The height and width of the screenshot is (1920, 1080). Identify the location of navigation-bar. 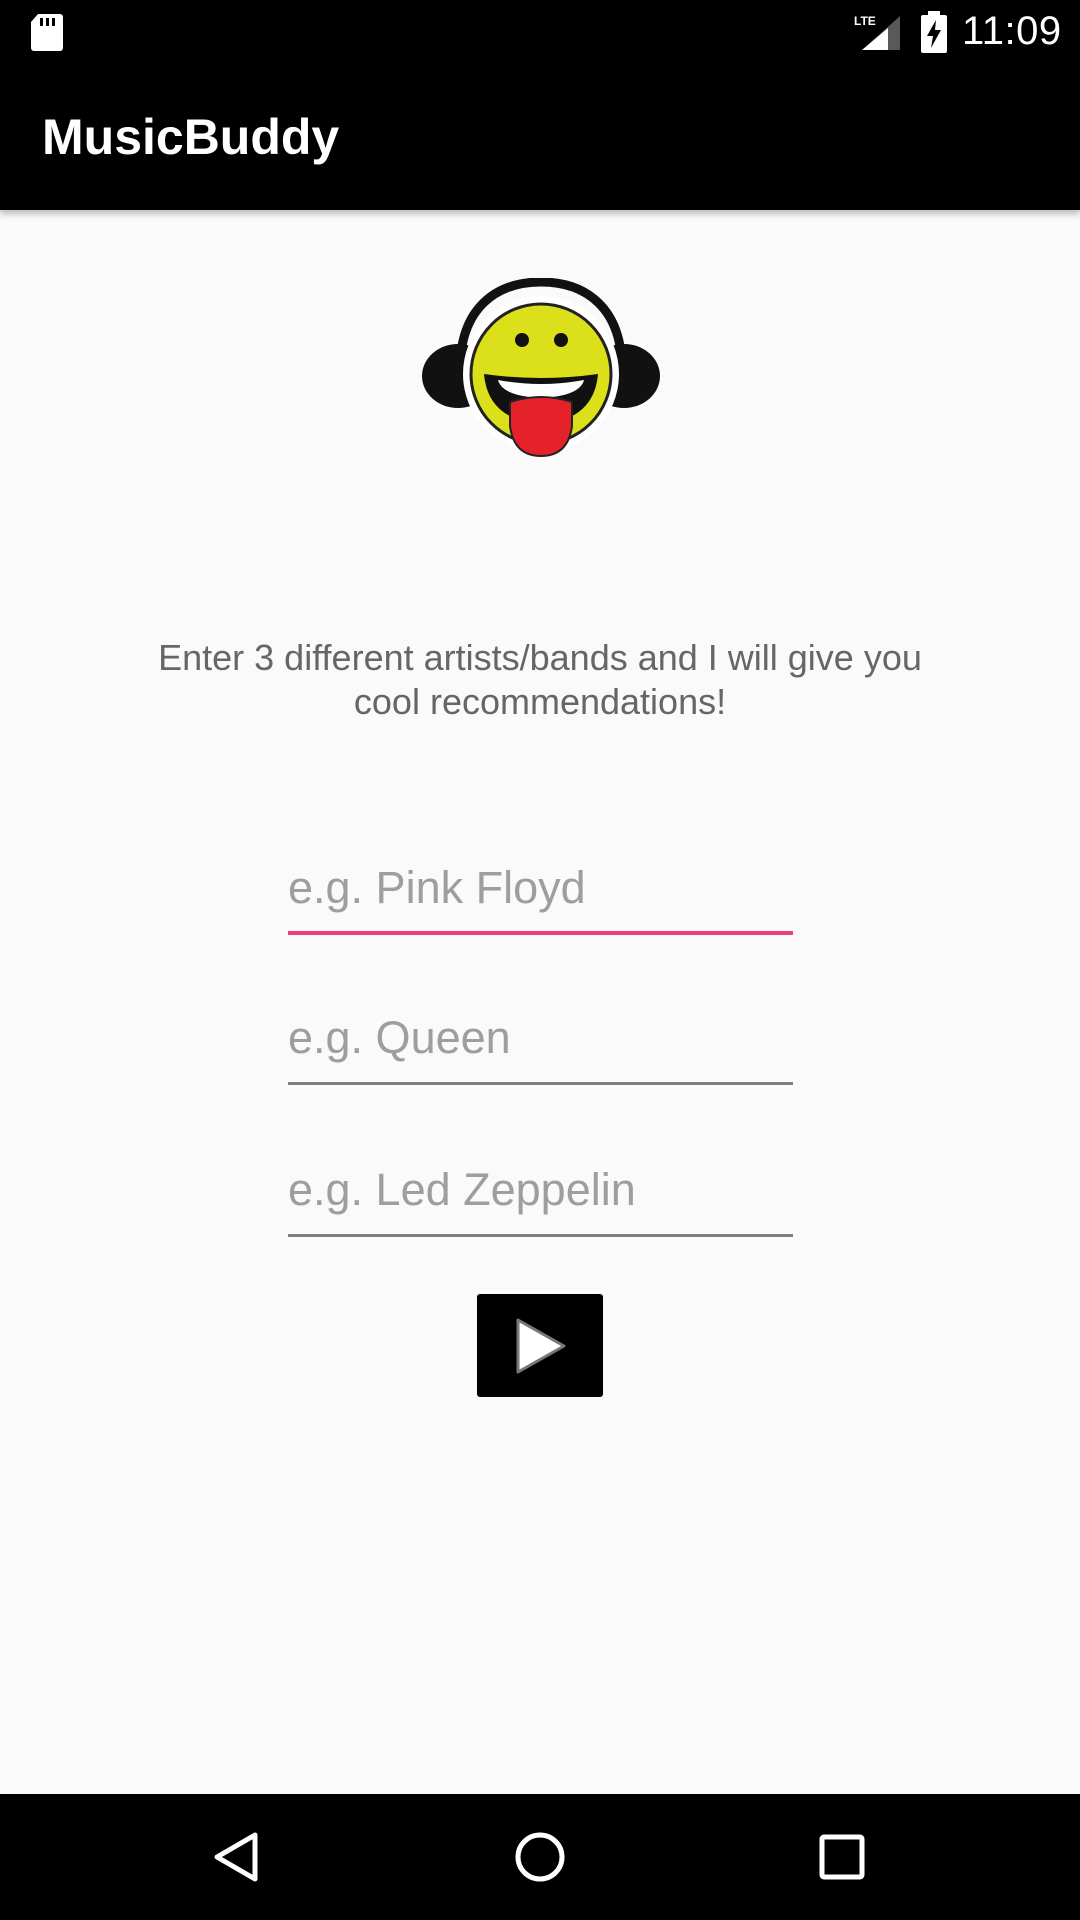
(540, 1857).